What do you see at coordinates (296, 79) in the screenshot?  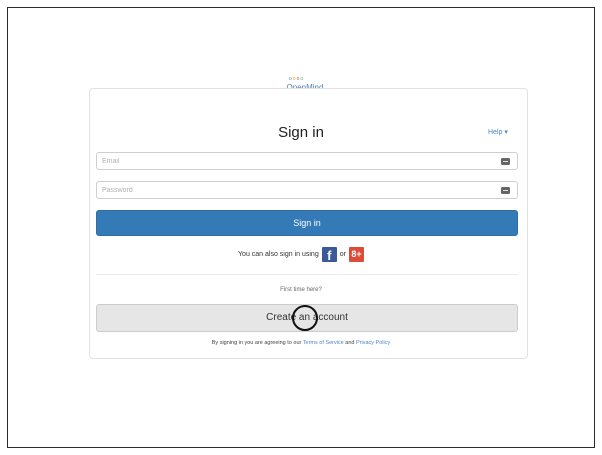 I see `logo-dots: oooo` at bounding box center [296, 79].